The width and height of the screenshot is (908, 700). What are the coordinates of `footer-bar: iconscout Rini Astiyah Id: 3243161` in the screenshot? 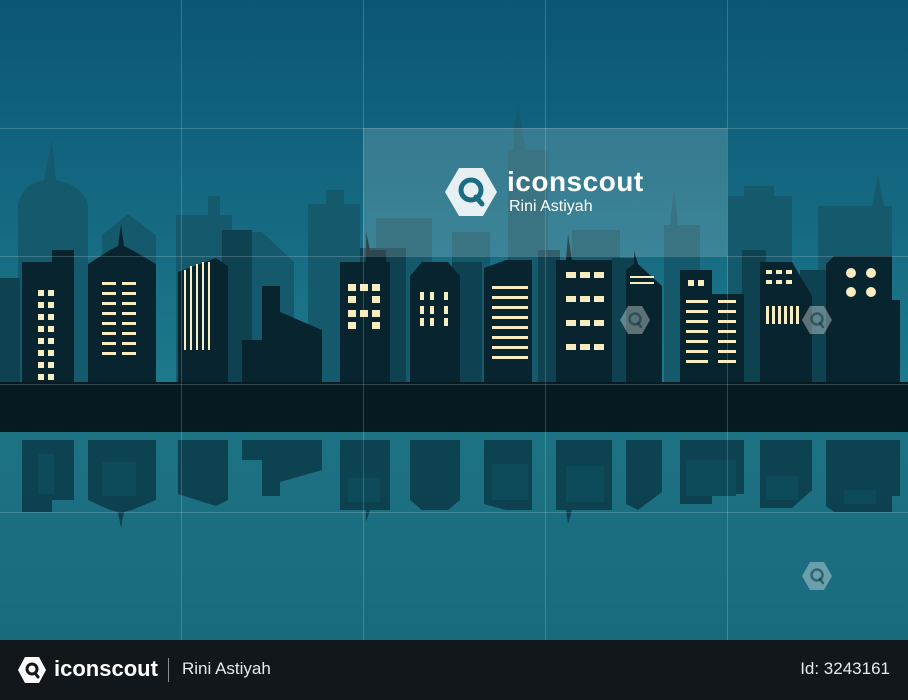 It's located at (454, 670).